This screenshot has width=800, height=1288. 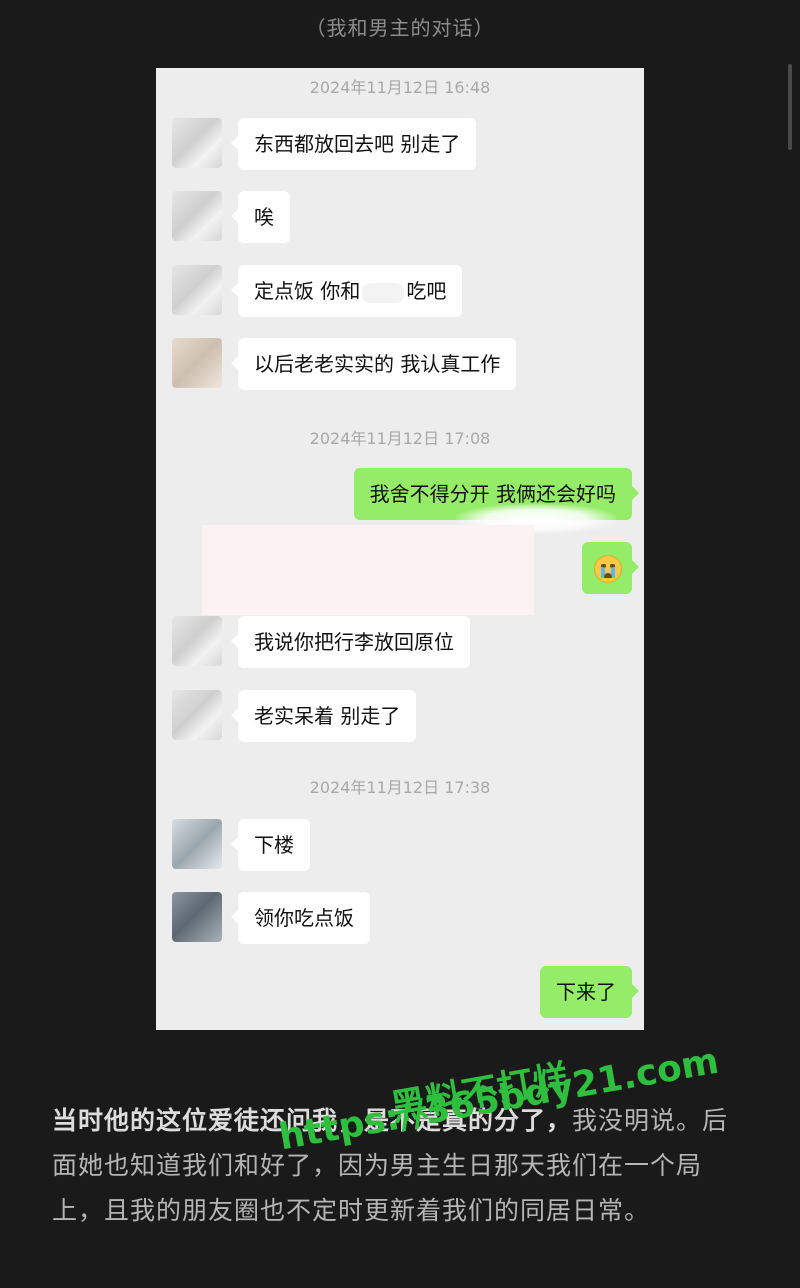 I want to click on incoming-message: 以后老老实实的 我认真工作, so click(x=373, y=364).